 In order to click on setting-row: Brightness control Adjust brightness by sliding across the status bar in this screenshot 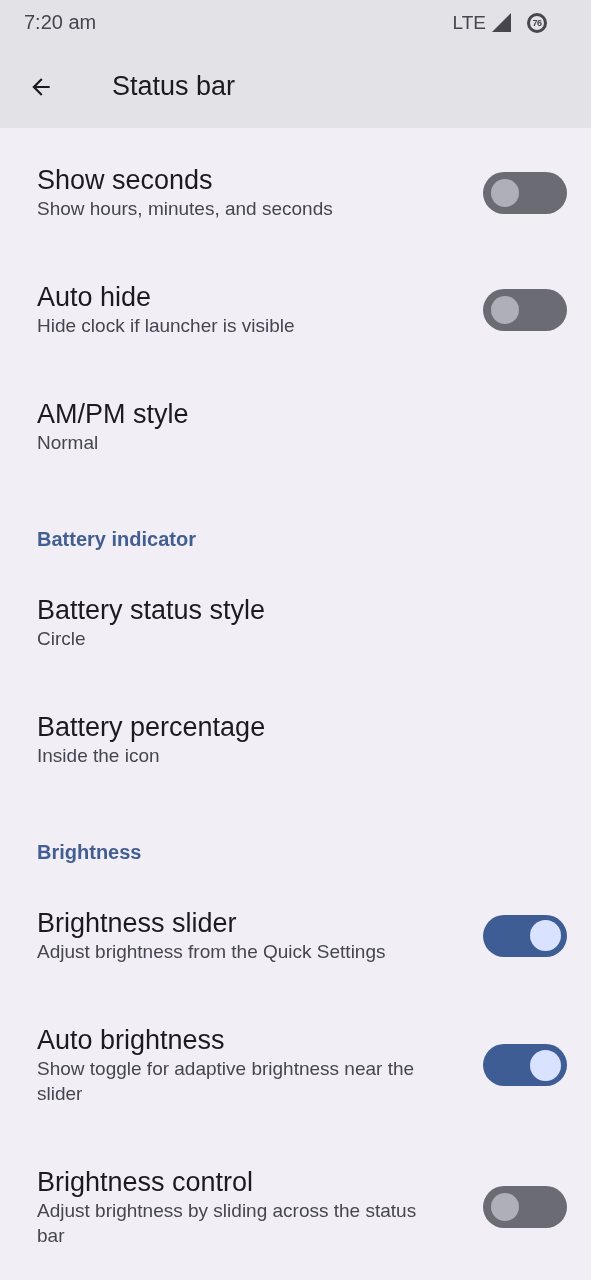, I will do `click(295, 1207)`.